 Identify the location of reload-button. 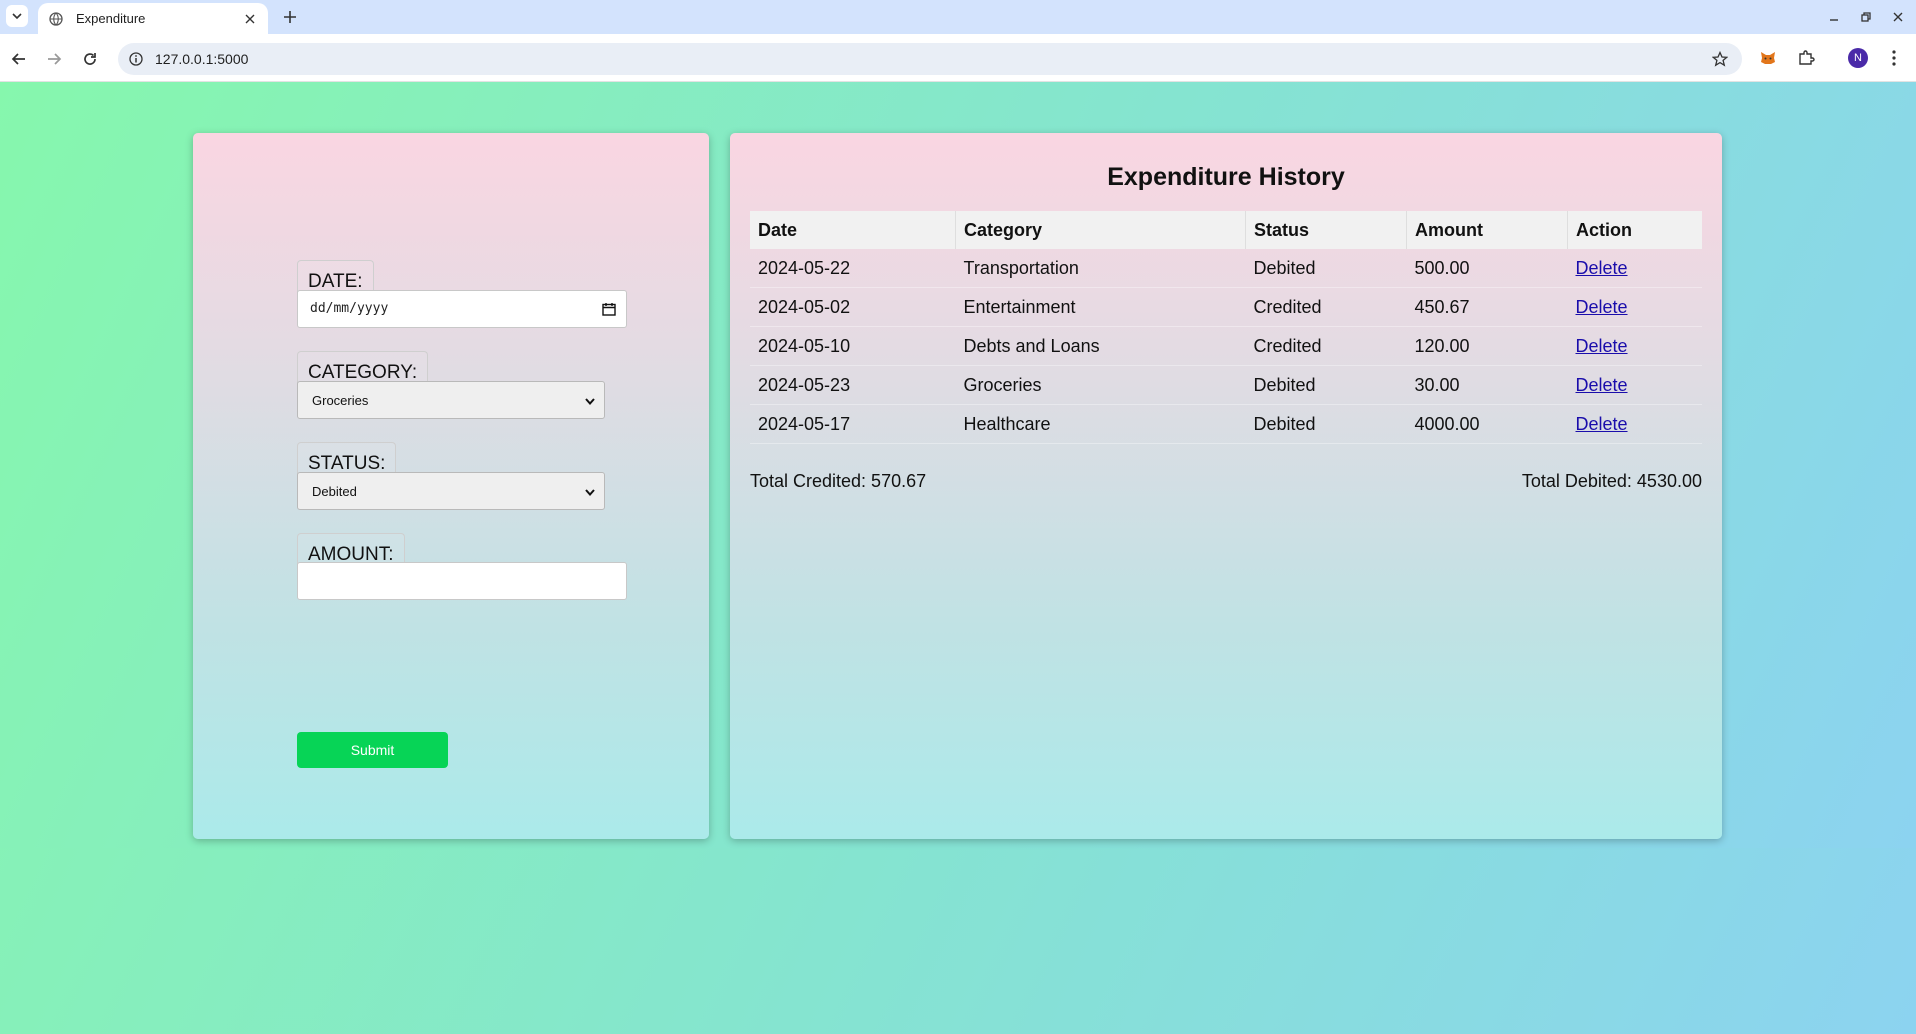
(90, 59).